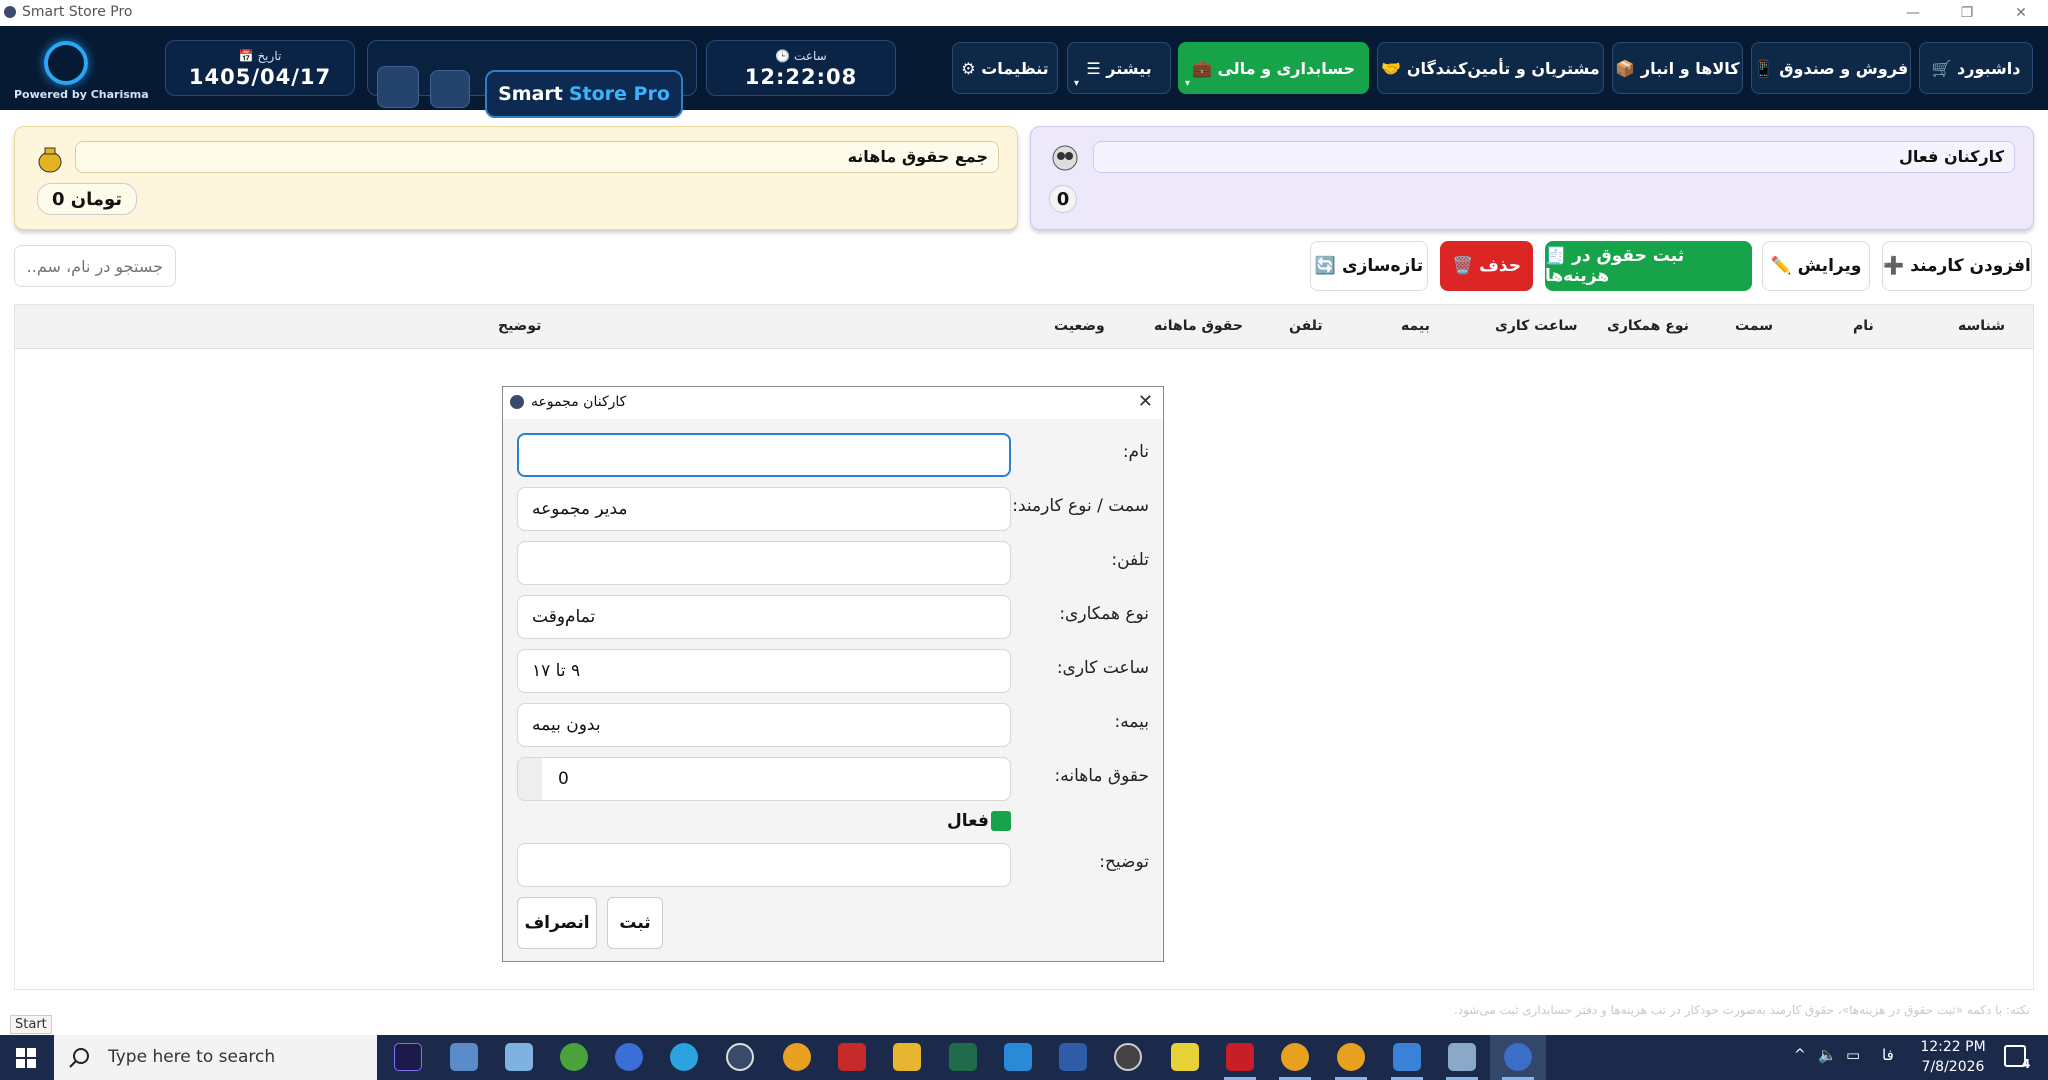 The image size is (2048, 1080). I want to click on nav-accounting: 💼 حسابداری و مالی ▾, so click(1273, 68).